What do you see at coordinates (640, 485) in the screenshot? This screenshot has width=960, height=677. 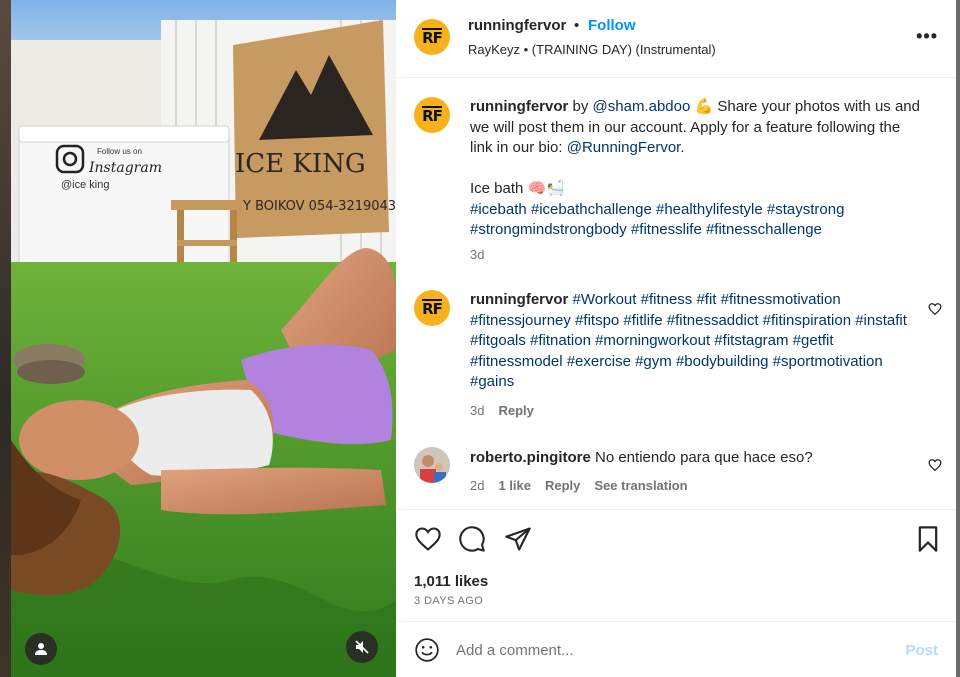 I see `see-translation-button: See translation` at bounding box center [640, 485].